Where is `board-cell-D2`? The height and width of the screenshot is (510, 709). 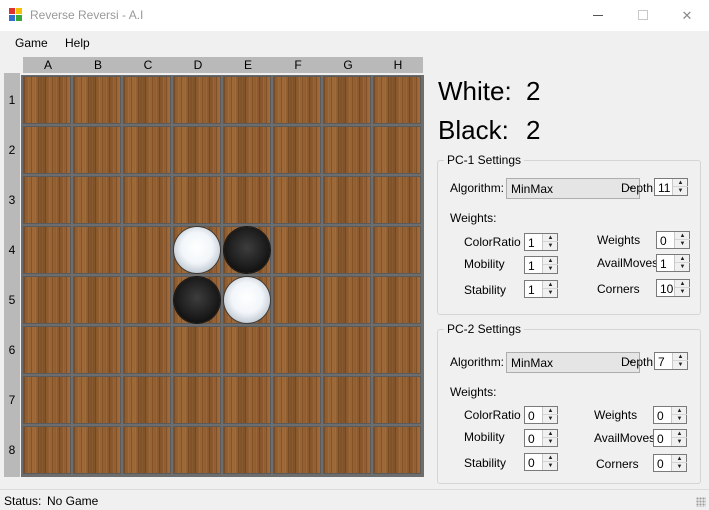 board-cell-D2 is located at coordinates (197, 150).